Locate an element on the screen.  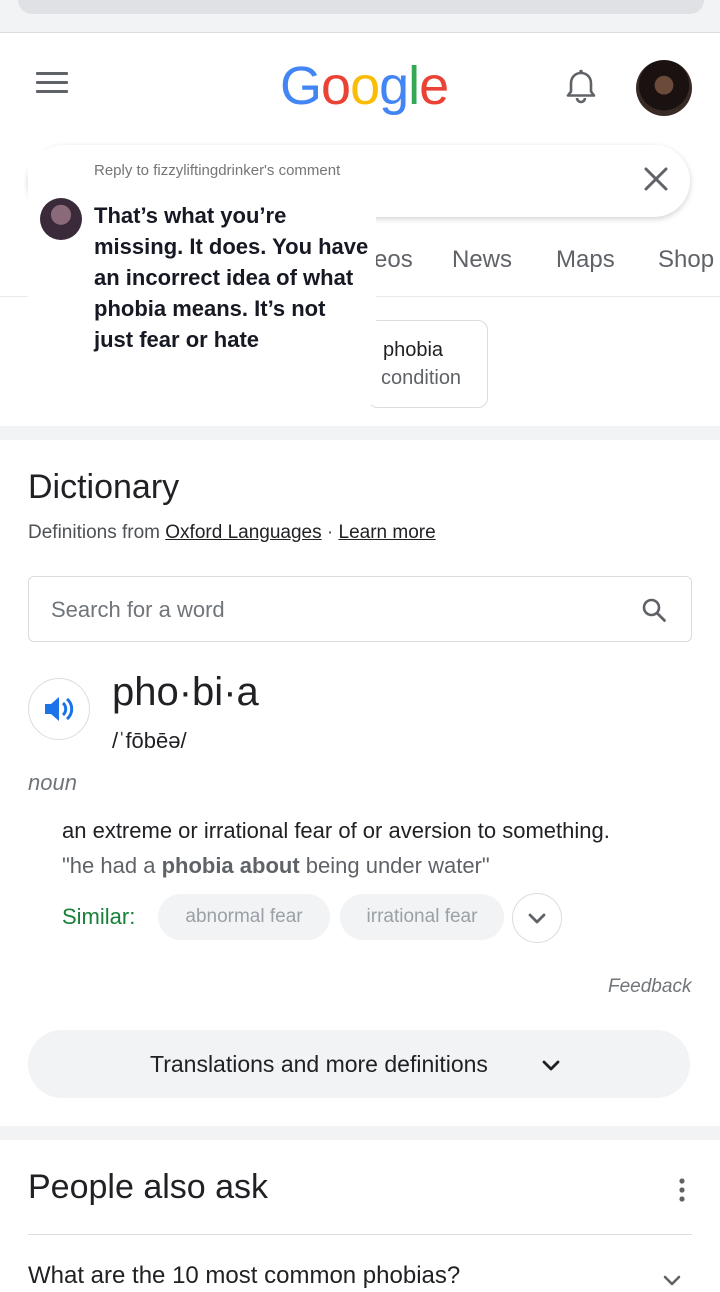
similar-chip: irrational fear is located at coordinates (422, 917).